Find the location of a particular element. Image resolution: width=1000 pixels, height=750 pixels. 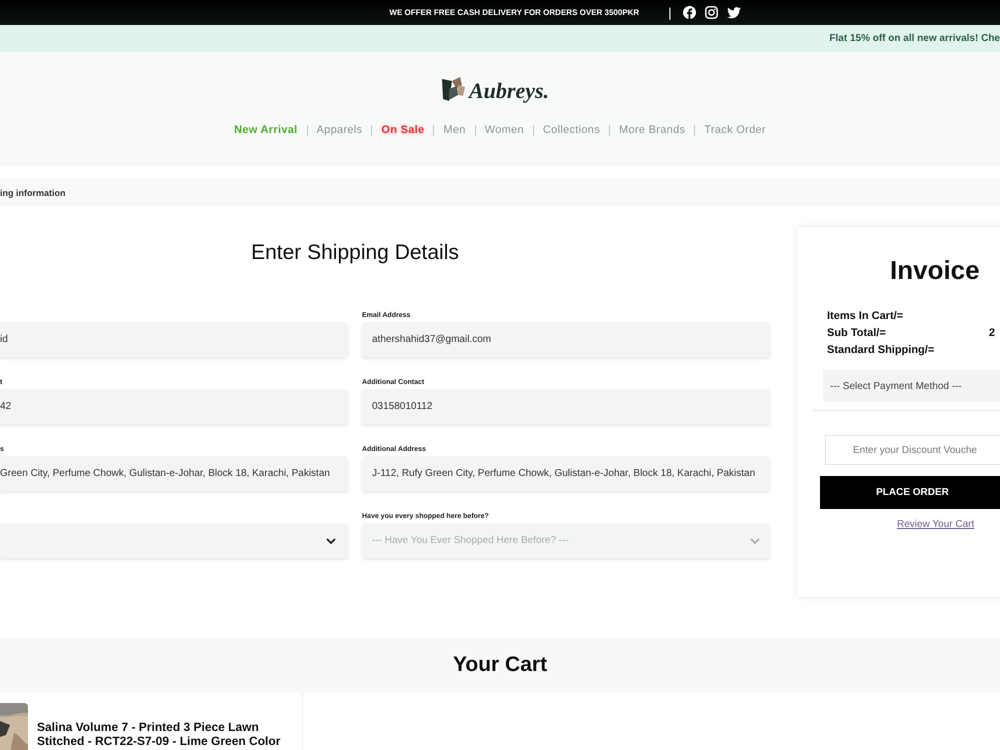

facebook-icon is located at coordinates (689, 12).